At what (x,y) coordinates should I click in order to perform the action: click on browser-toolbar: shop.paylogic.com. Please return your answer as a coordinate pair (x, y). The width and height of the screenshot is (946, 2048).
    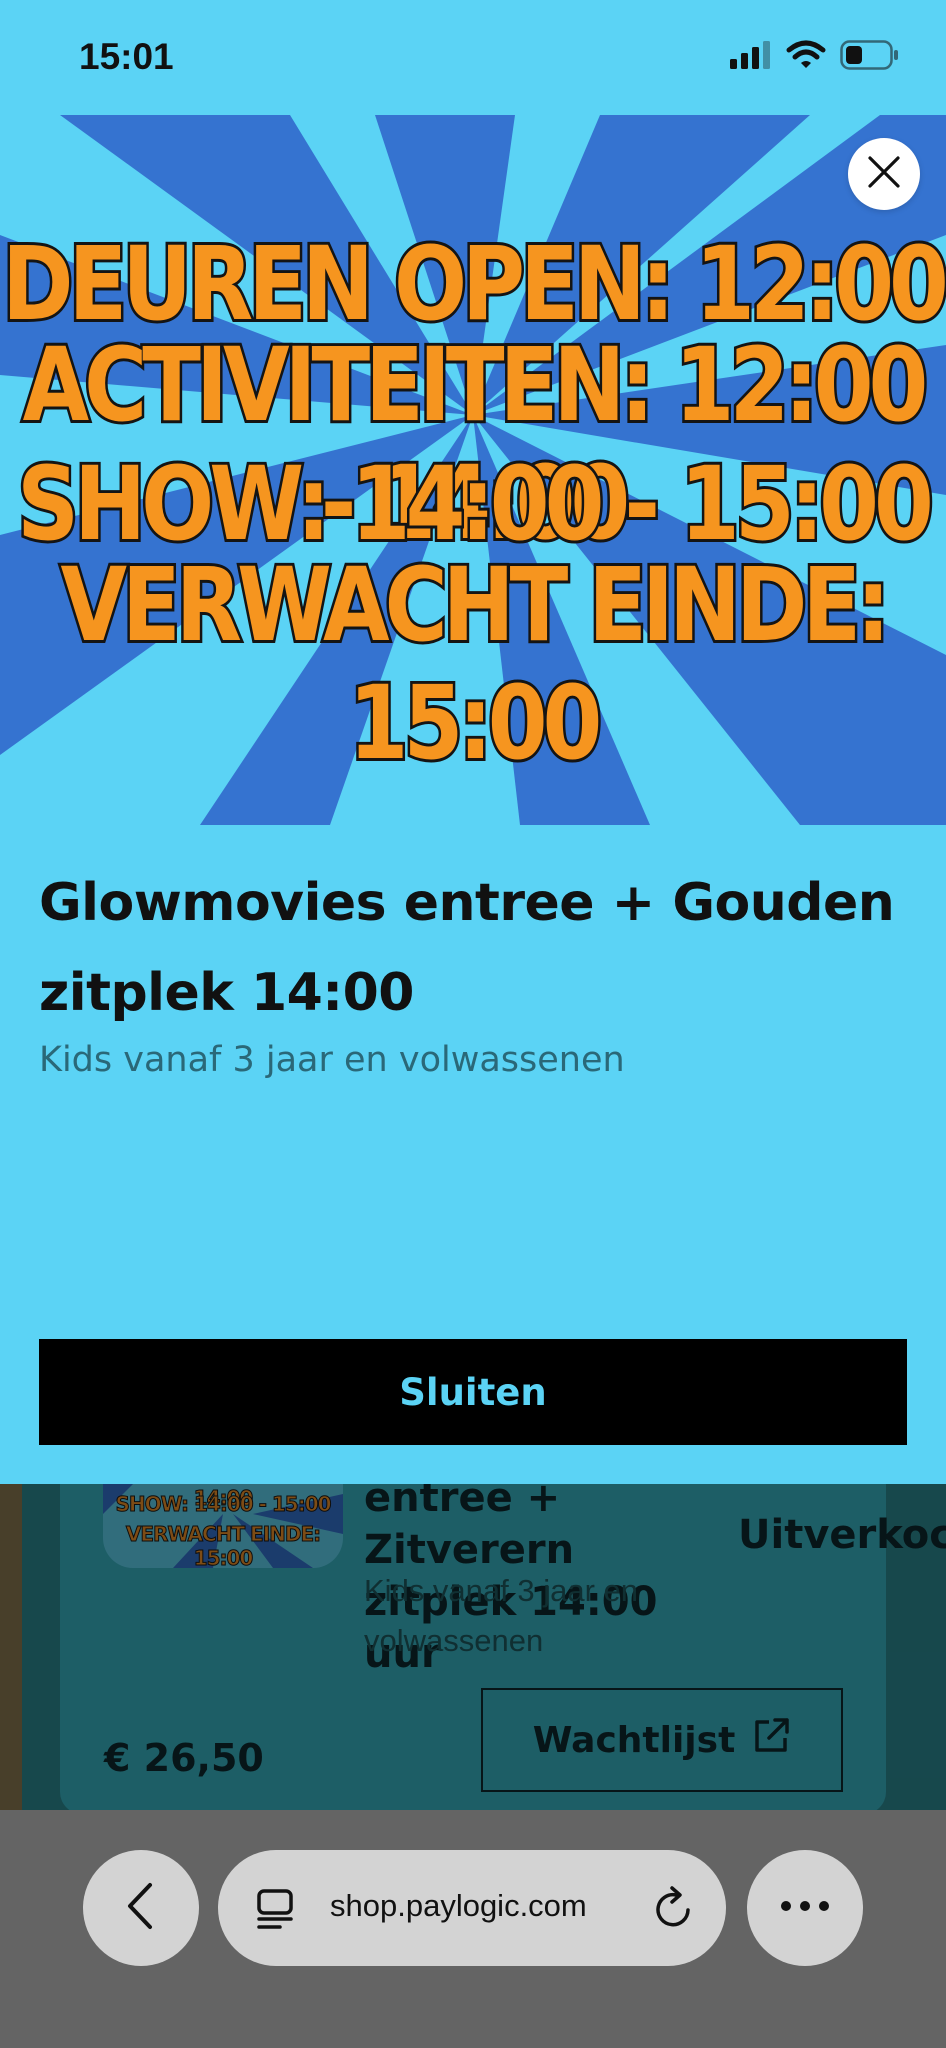
    Looking at the image, I should click on (473, 1929).